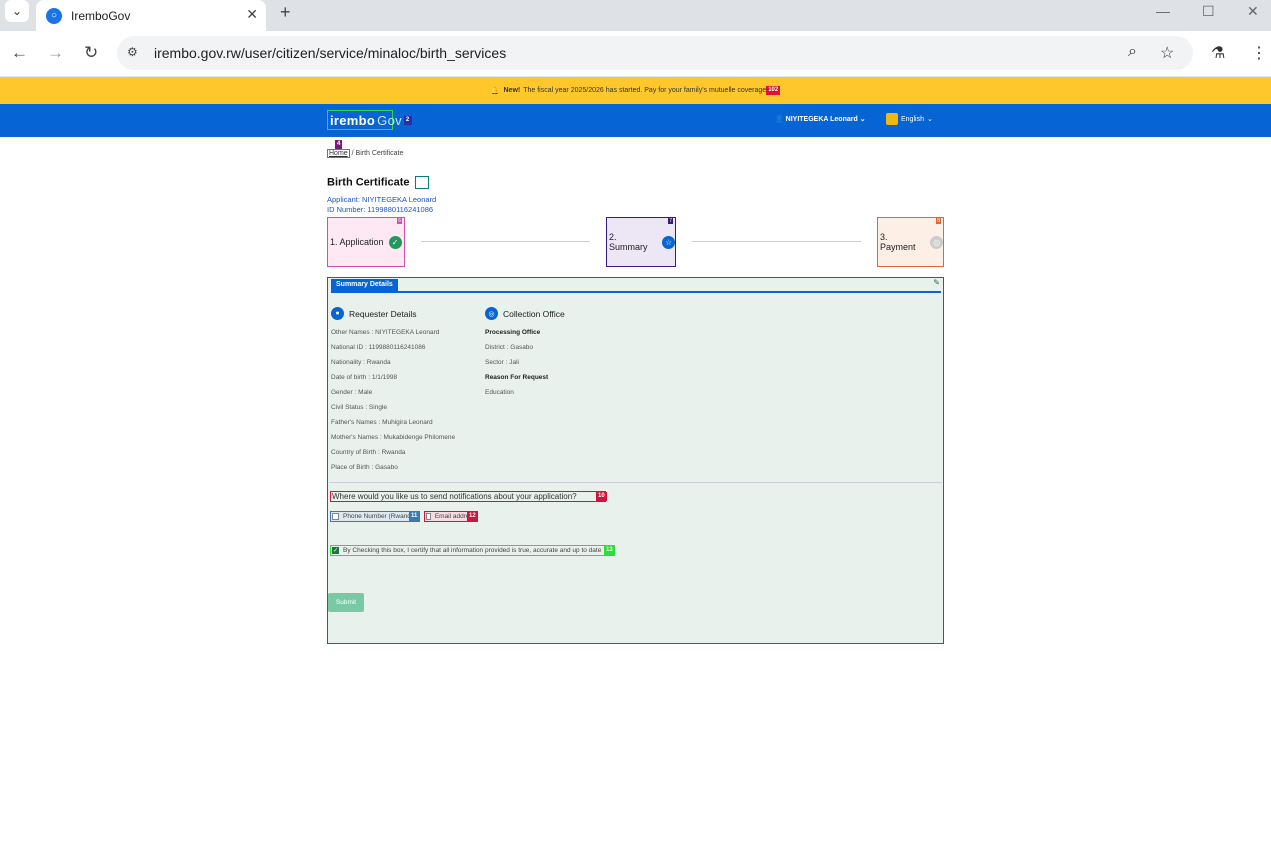  I want to click on labs-flask-icon: ⚗, so click(1218, 53).